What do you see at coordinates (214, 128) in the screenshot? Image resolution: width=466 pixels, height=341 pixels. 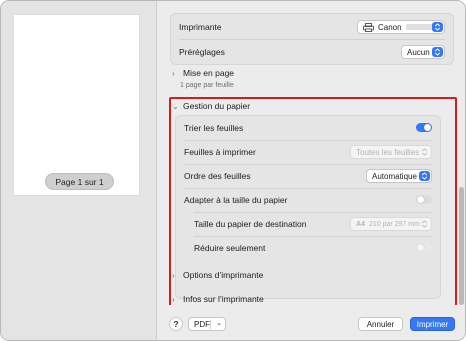 I see `collate-label: Trier les feuilles` at bounding box center [214, 128].